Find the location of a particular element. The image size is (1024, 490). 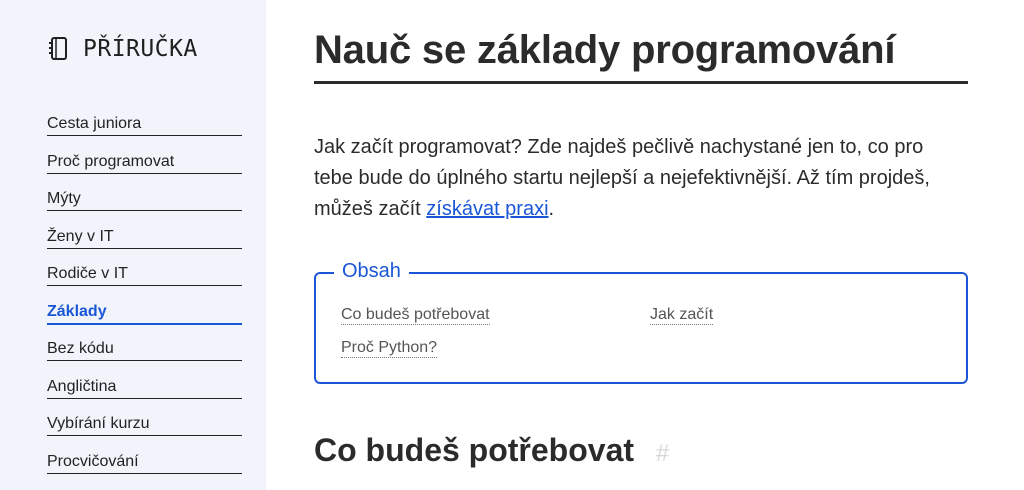

sidebar-item-label: Rodiče v IT is located at coordinates (144, 275).